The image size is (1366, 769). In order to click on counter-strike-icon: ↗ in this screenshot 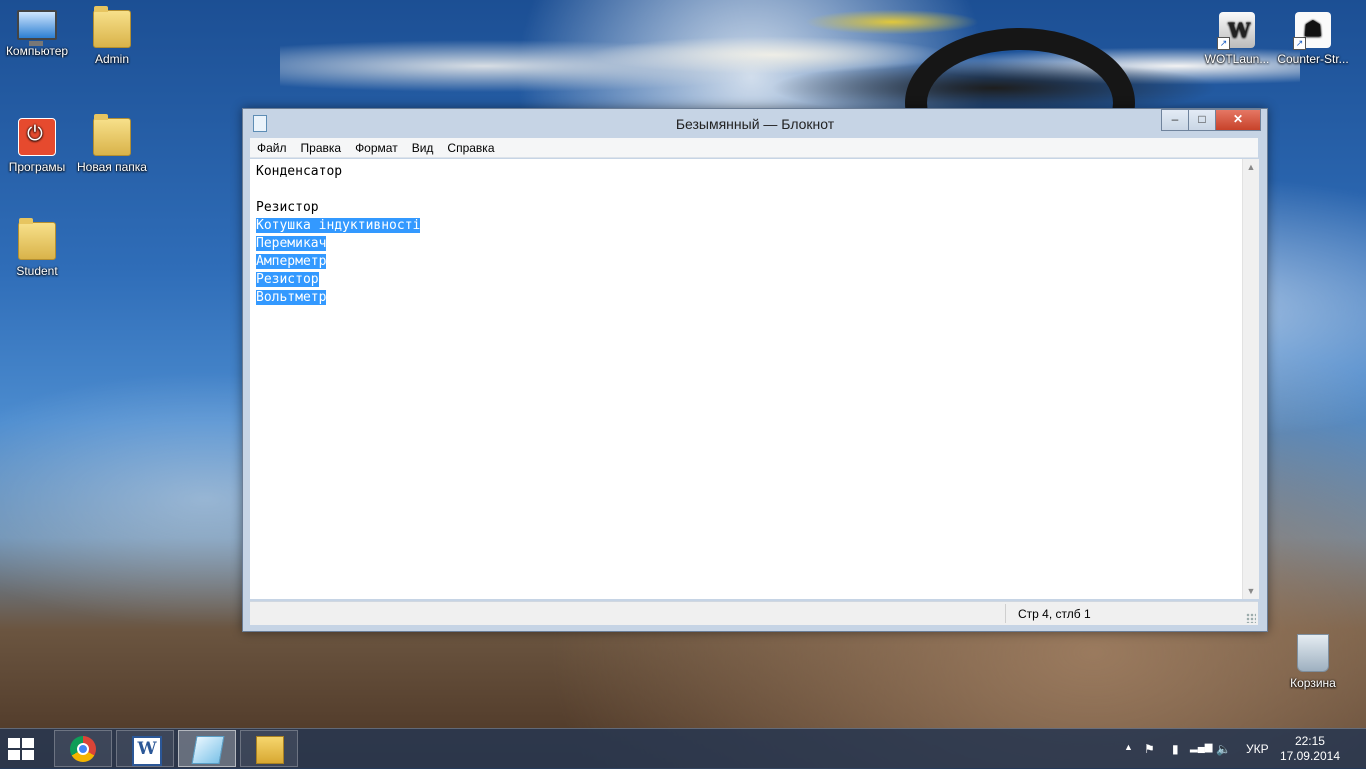, I will do `click(1312, 31)`.